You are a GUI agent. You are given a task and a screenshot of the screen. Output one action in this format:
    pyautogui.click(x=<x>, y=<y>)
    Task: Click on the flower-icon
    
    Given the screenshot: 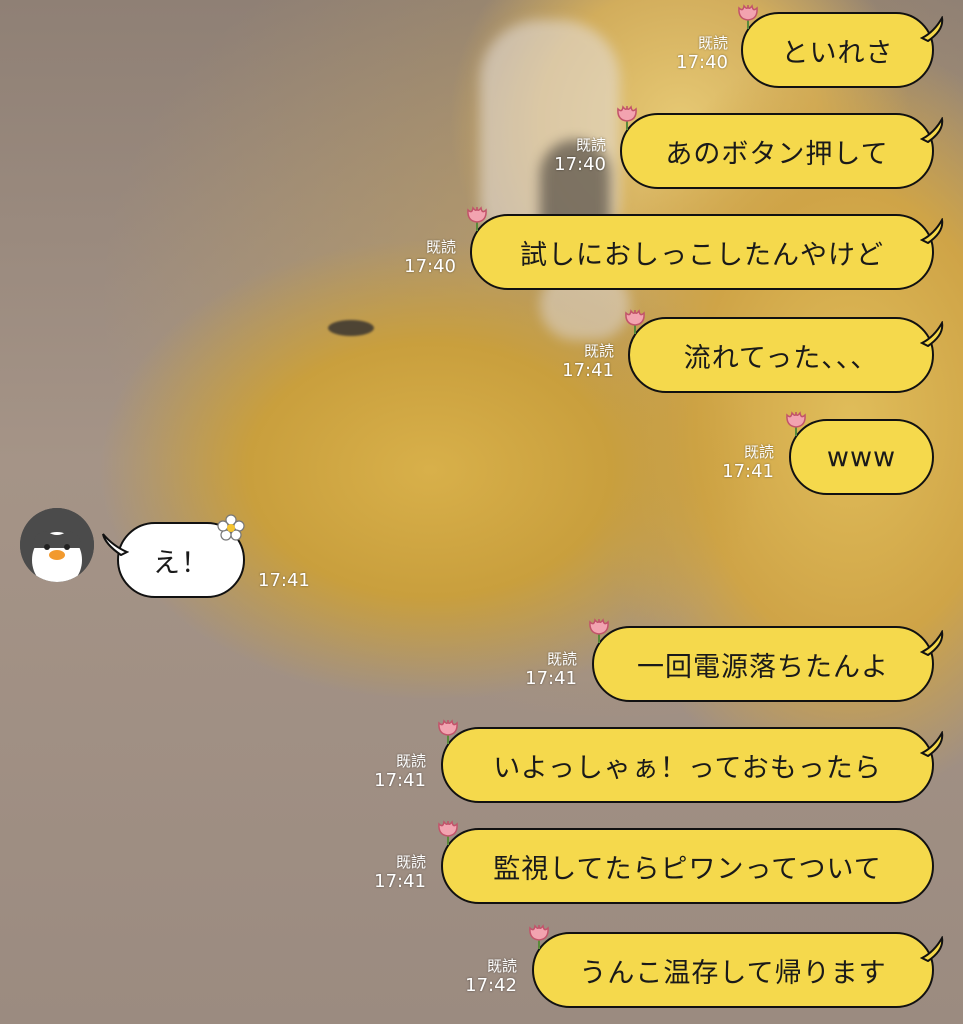 What is the action you would take?
    pyautogui.click(x=231, y=527)
    